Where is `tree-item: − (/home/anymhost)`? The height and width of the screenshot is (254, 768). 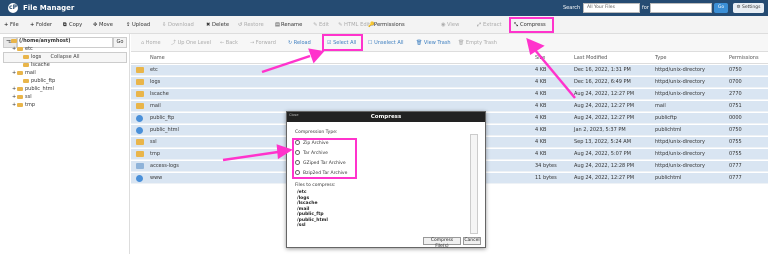
tree-item: − (/home/anymhost) is located at coordinates (38, 41).